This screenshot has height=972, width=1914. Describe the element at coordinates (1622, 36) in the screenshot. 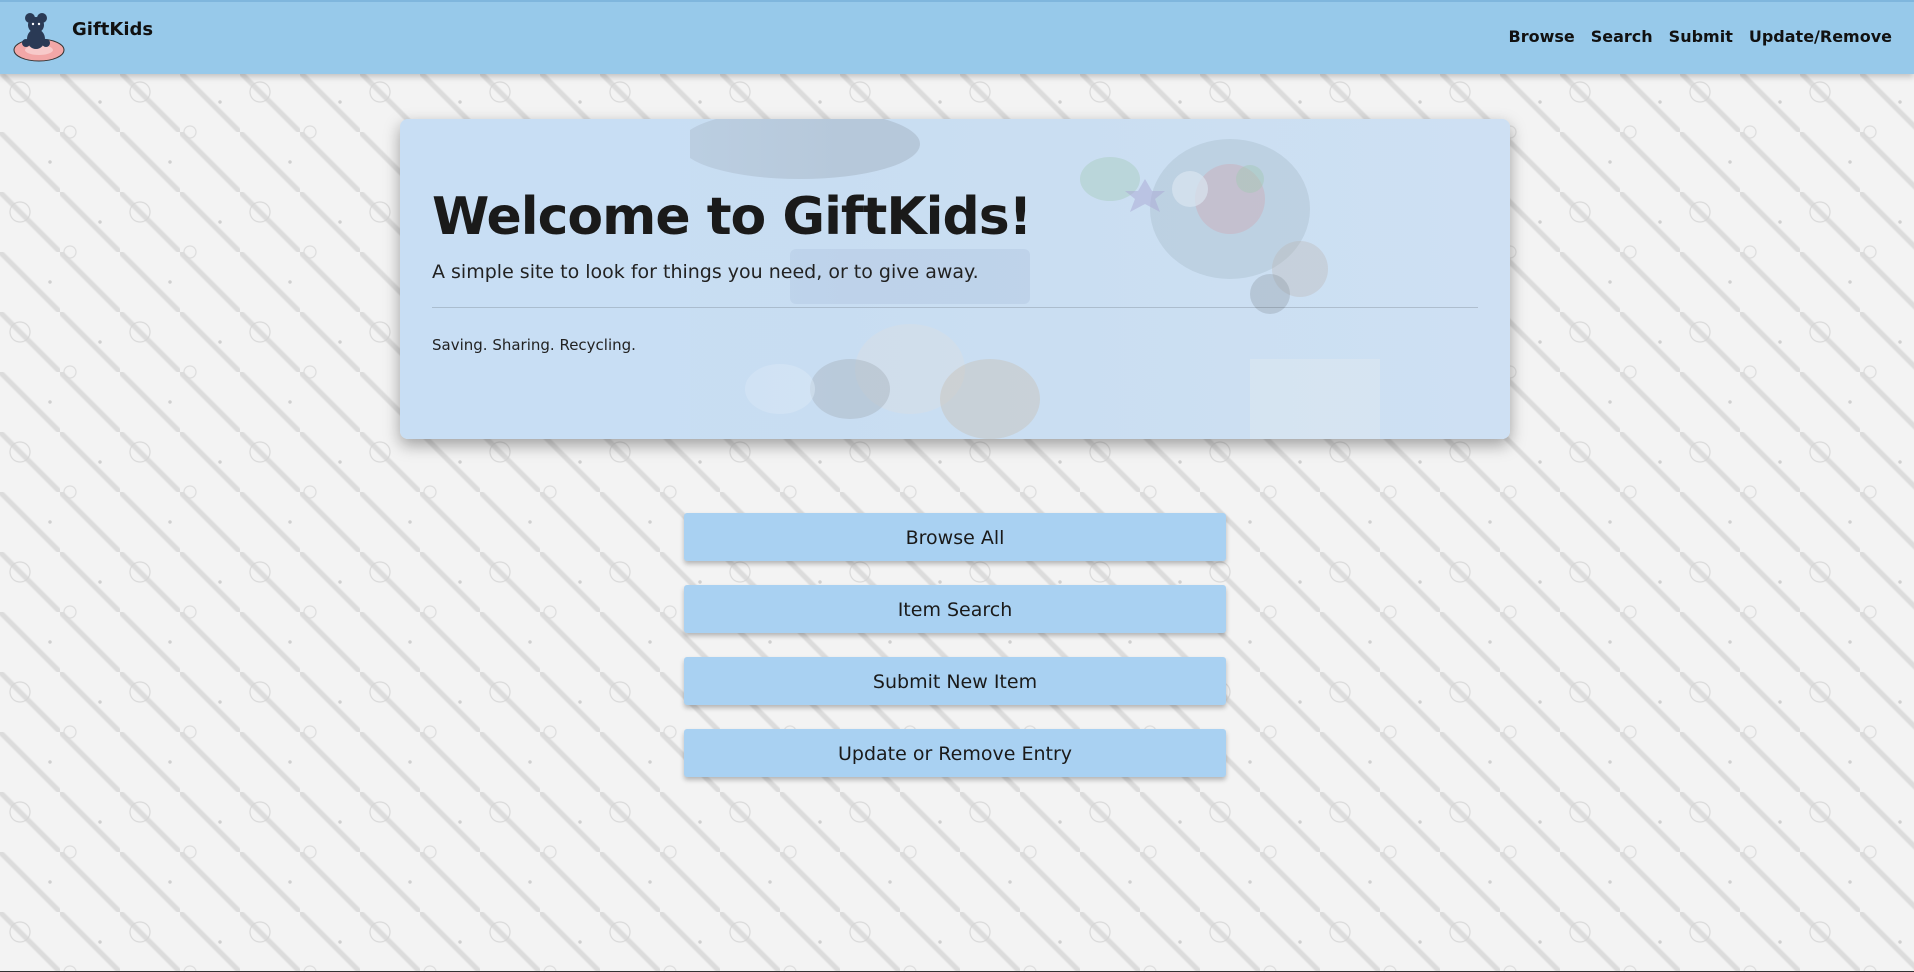

I see `nav-search-link: Search` at that location.